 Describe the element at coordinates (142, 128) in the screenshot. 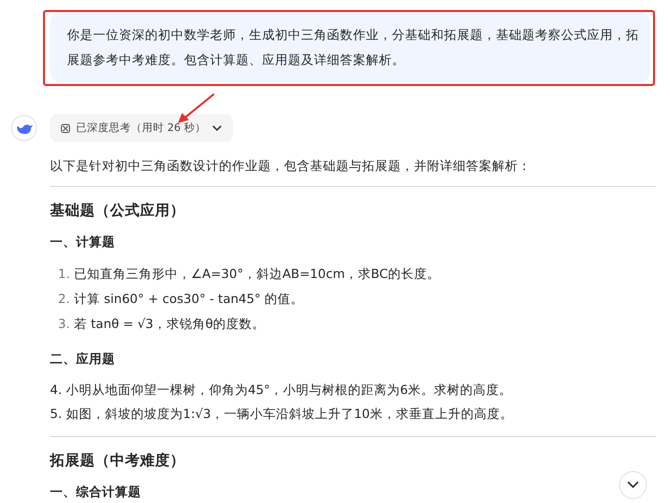

I see `thinking-toggle: 已深度思考（用时 26 秒）` at that location.